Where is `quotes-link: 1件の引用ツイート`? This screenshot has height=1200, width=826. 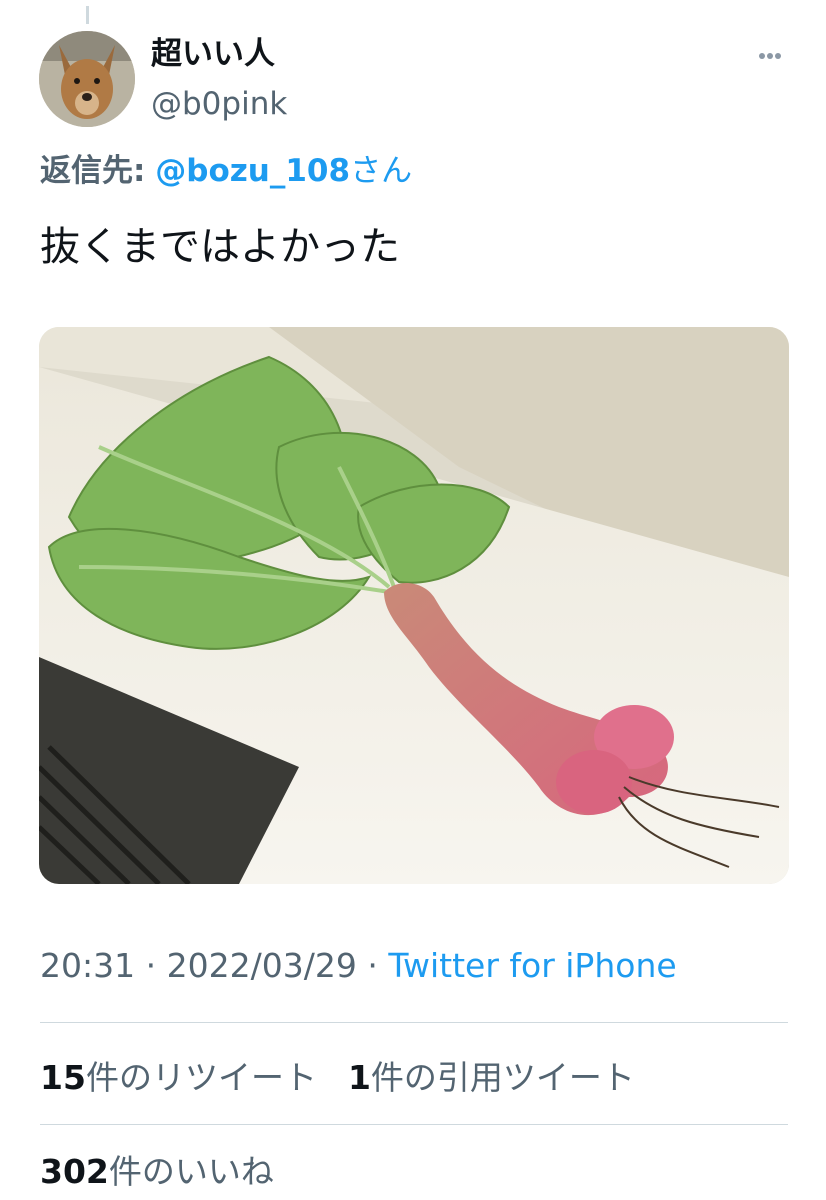
quotes-link: 1件の引用ツイート is located at coordinates (491, 1077).